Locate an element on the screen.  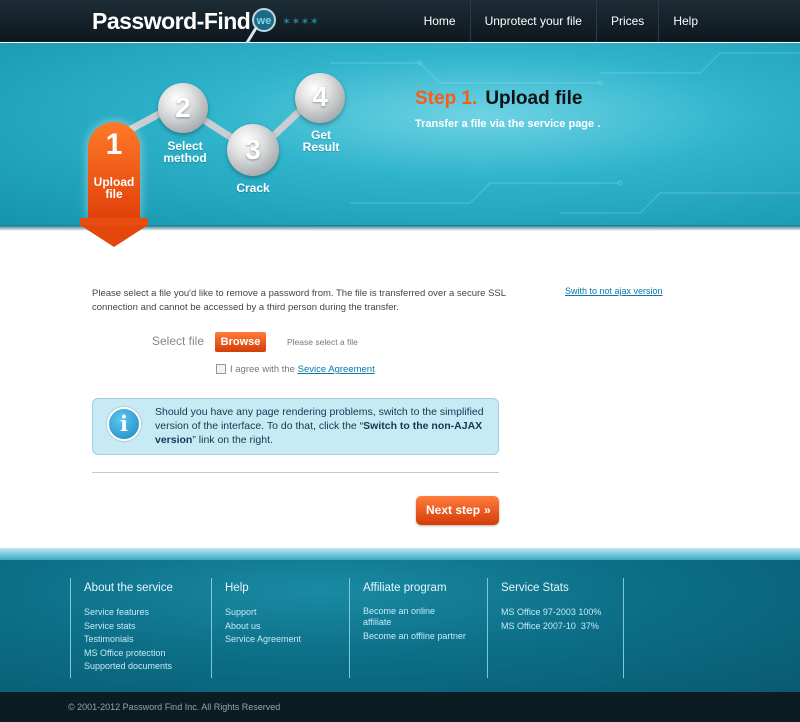
footer-stat-office-97-2003: MS Office 97-2003 100% is located at coordinates (551, 612).